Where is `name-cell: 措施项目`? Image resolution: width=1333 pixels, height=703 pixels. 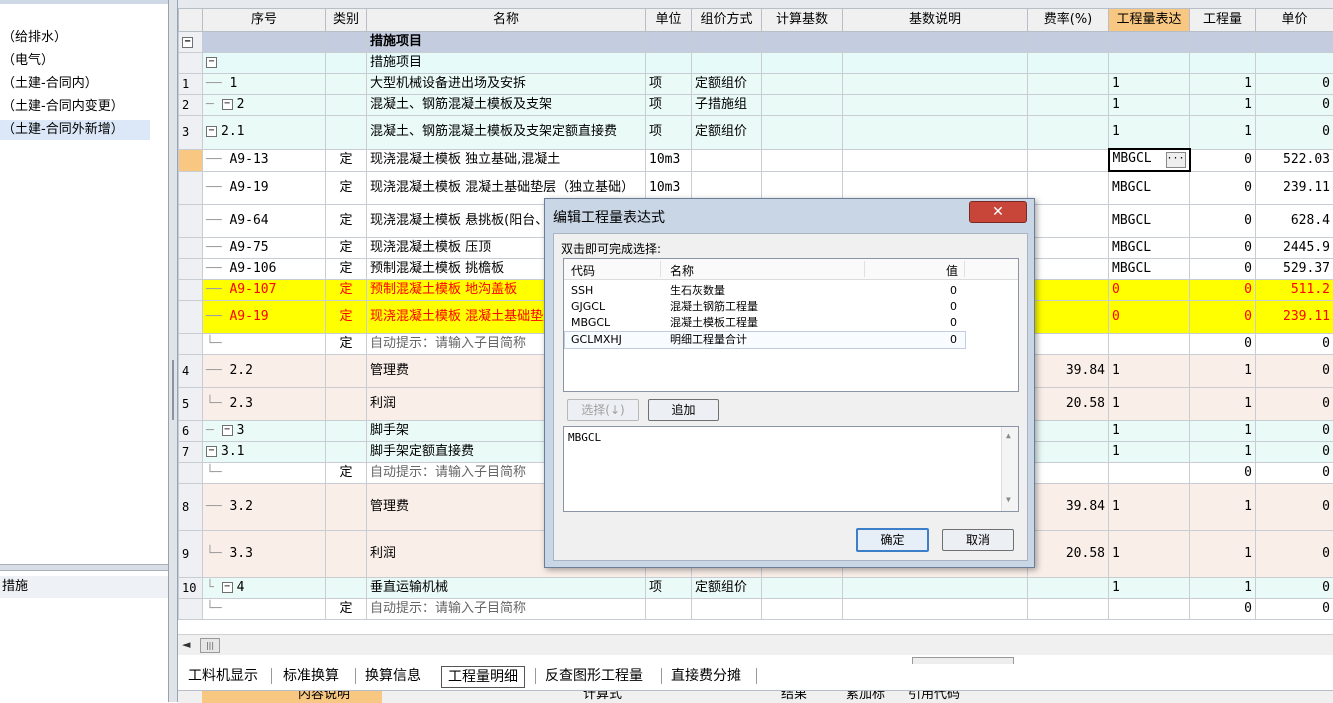
name-cell: 措施项目 is located at coordinates (506, 63).